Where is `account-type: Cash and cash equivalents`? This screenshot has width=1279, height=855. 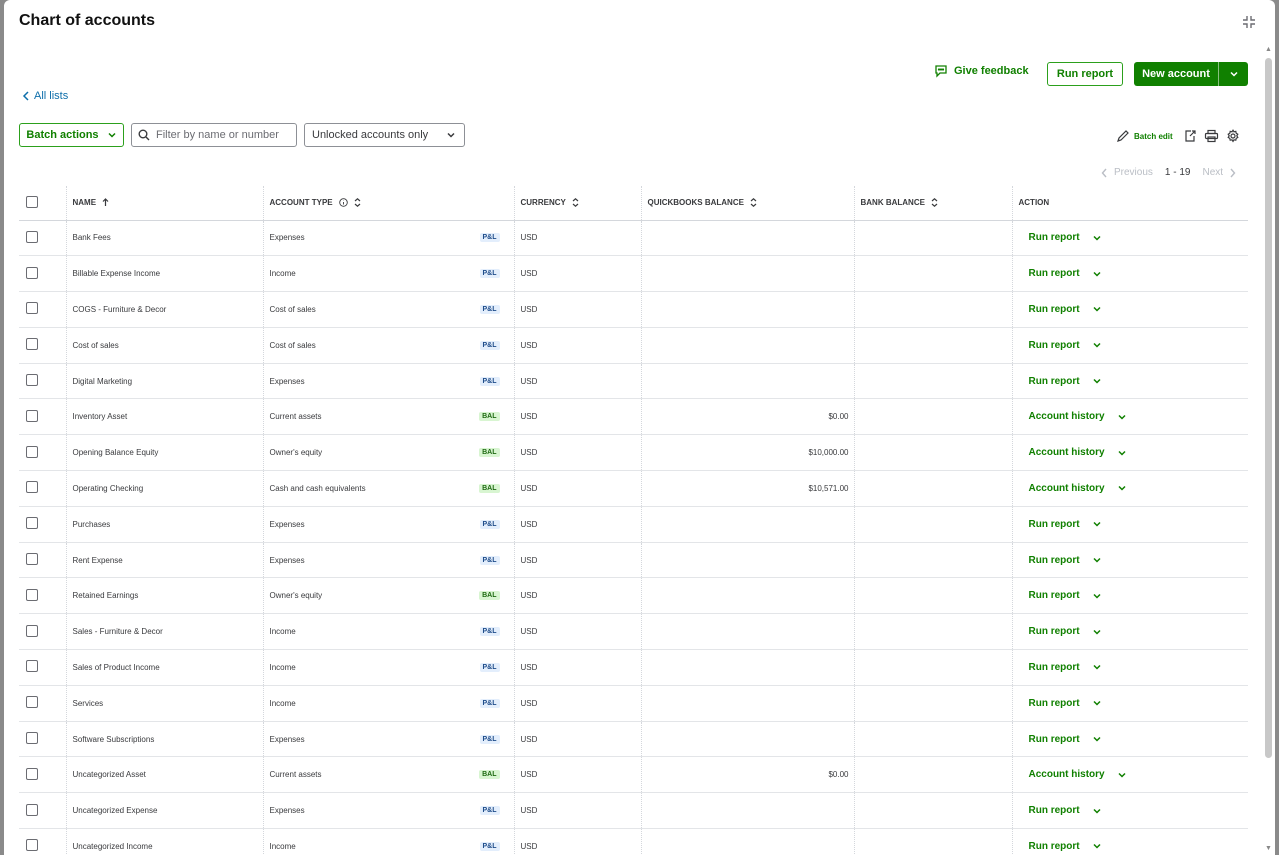
account-type: Cash and cash equivalents is located at coordinates (317, 488).